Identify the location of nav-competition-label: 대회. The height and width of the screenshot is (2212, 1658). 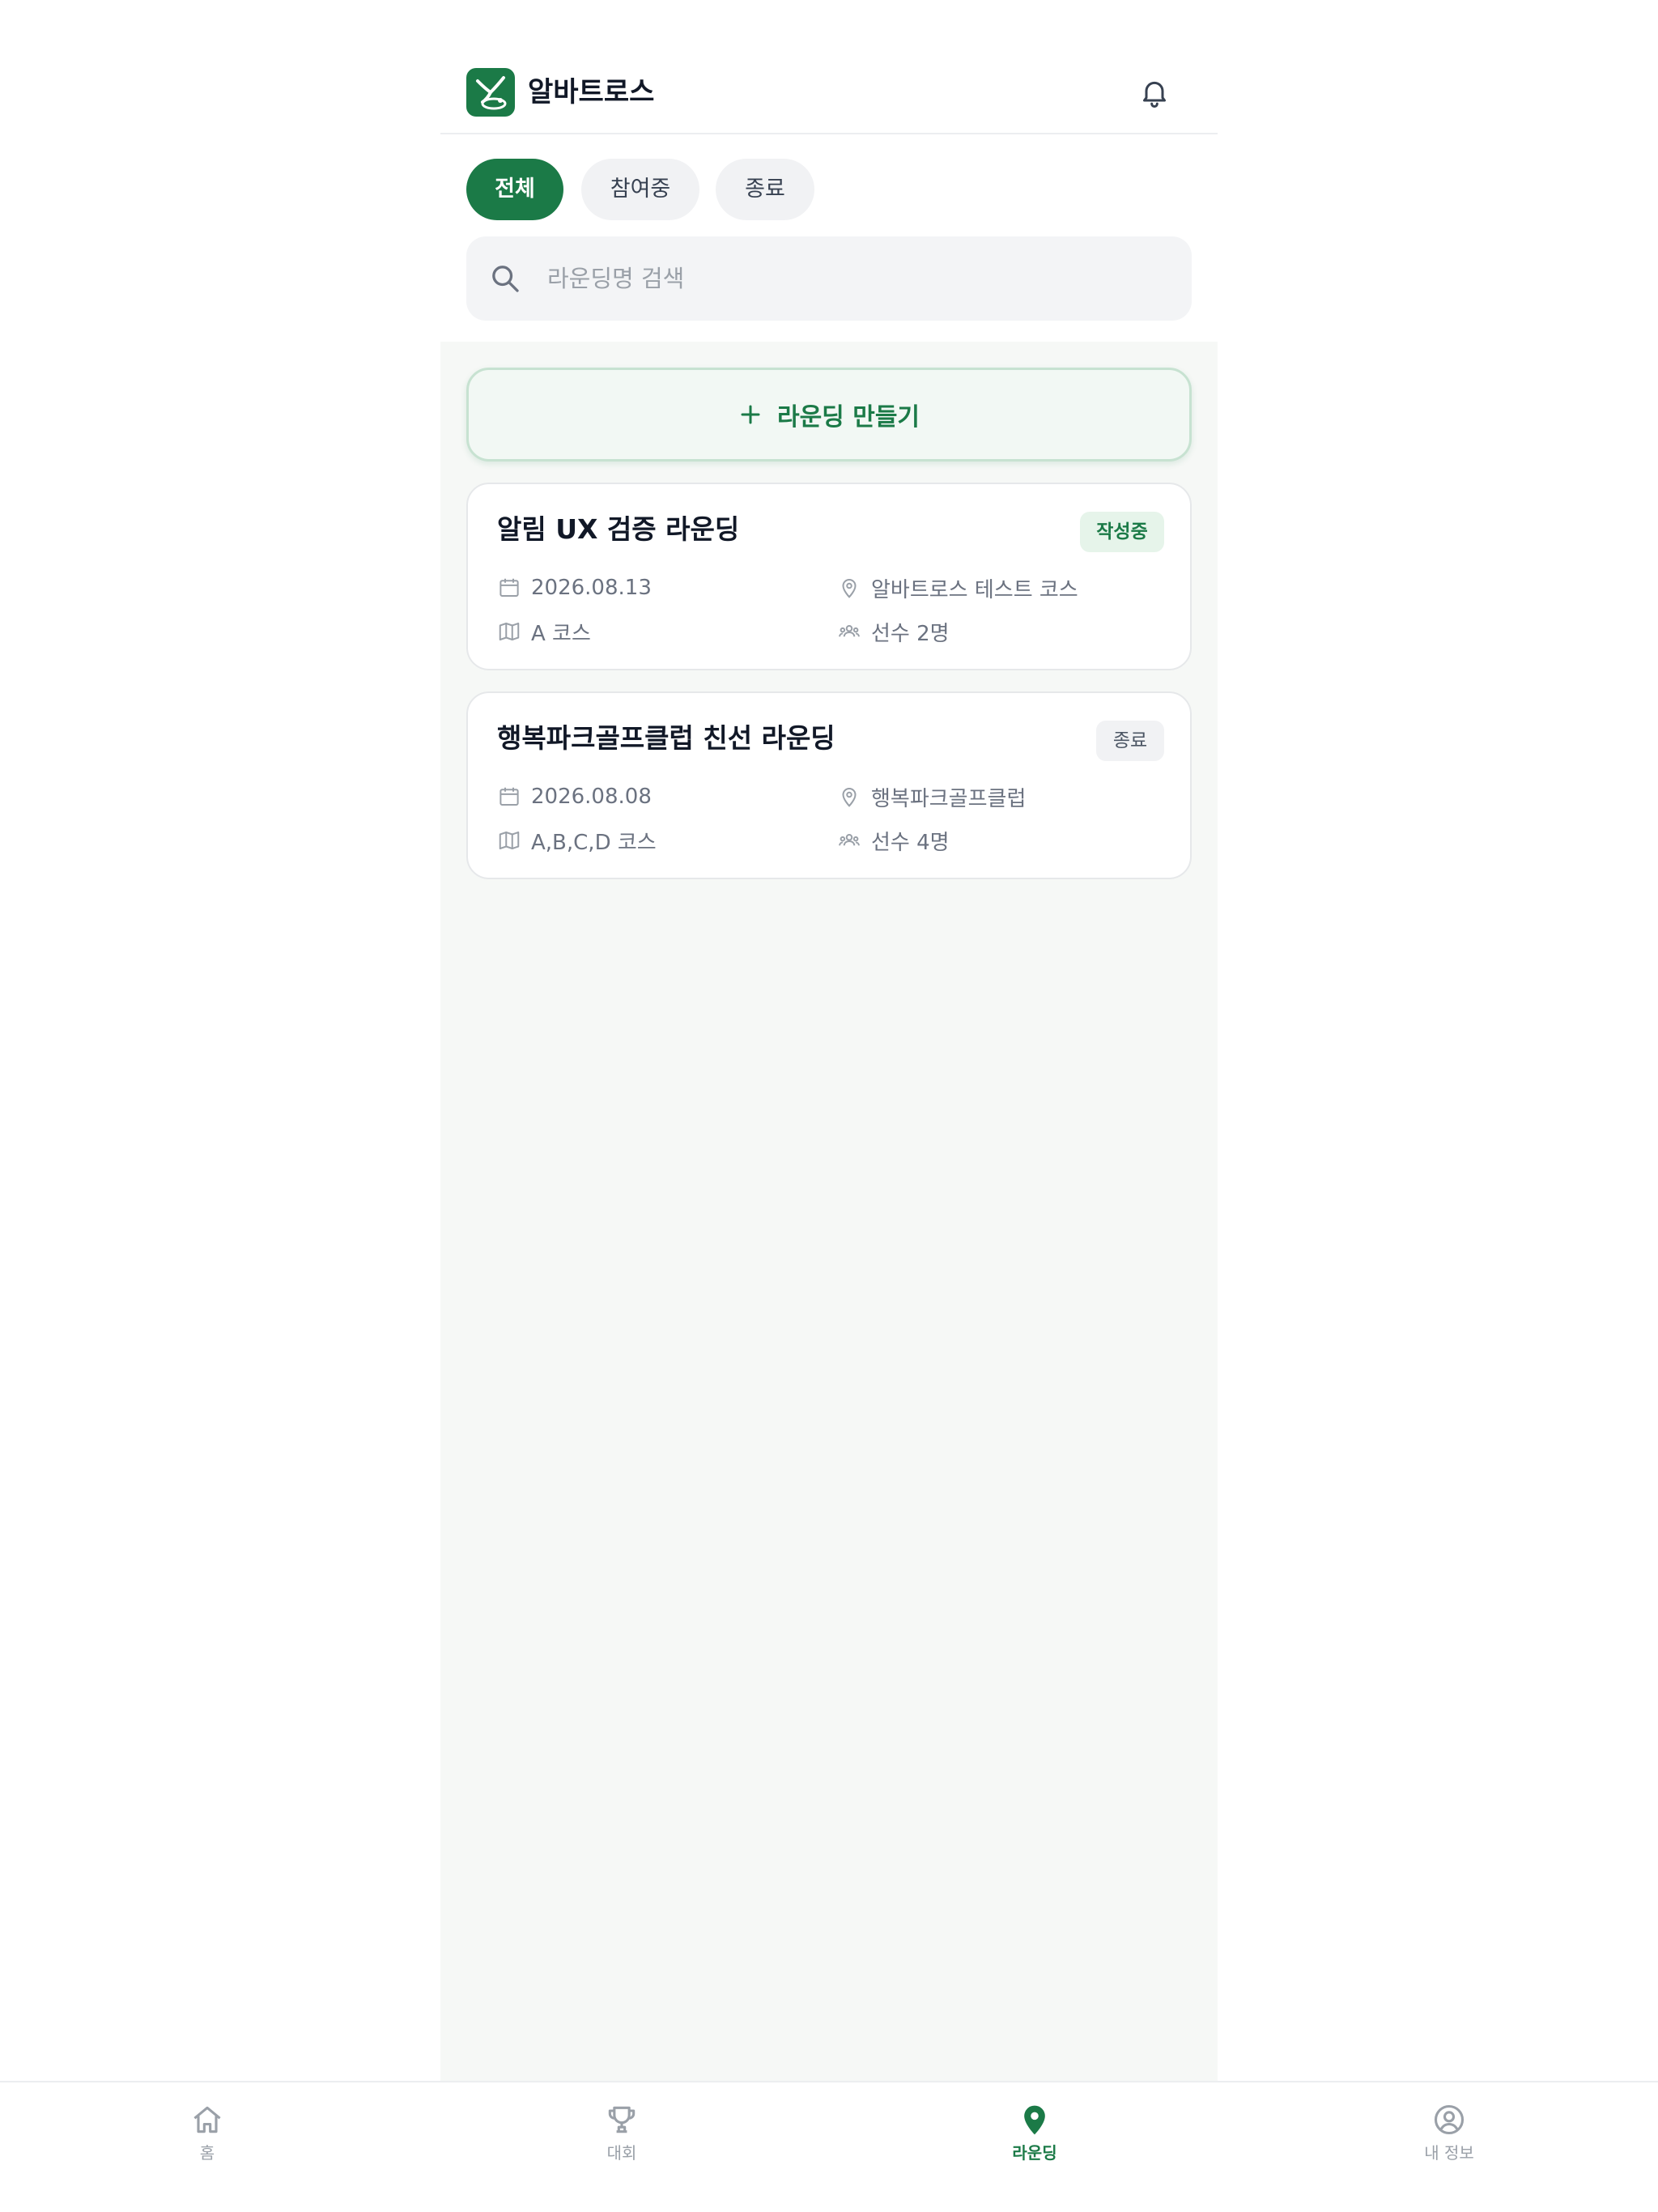
(621, 2153).